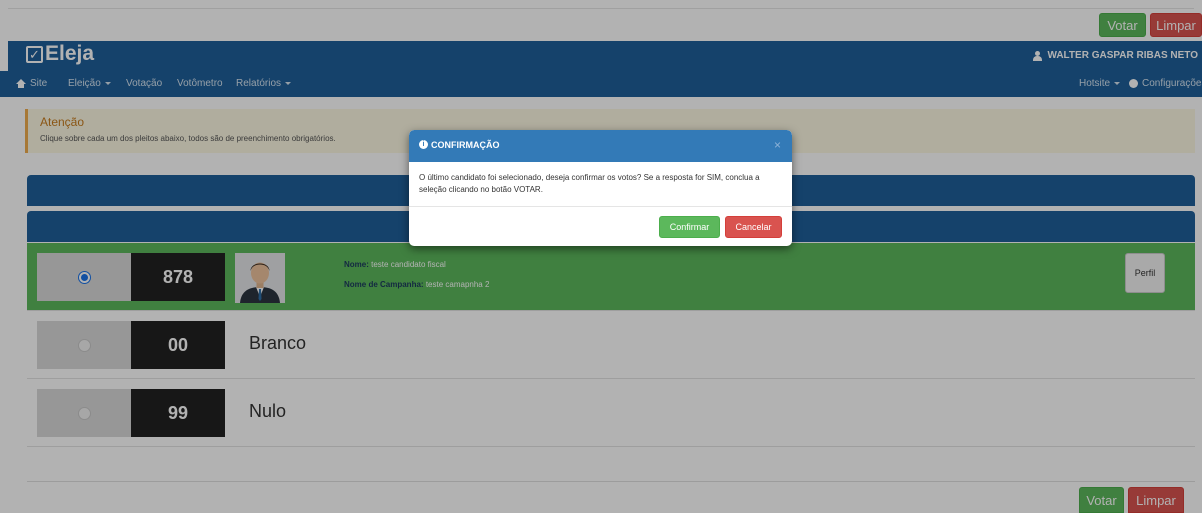 The height and width of the screenshot is (513, 1202). I want to click on modal-footer-divider, so click(600, 206).